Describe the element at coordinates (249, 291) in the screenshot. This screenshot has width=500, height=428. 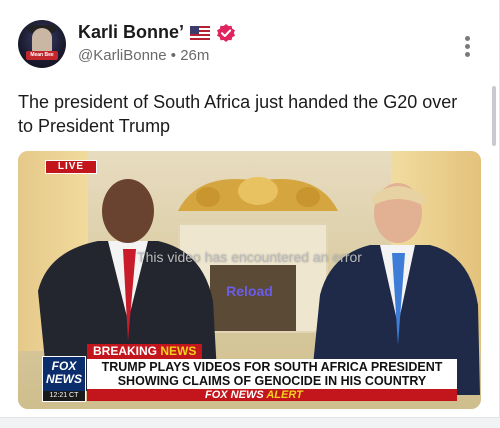
I see `reload-button: Reload` at that location.